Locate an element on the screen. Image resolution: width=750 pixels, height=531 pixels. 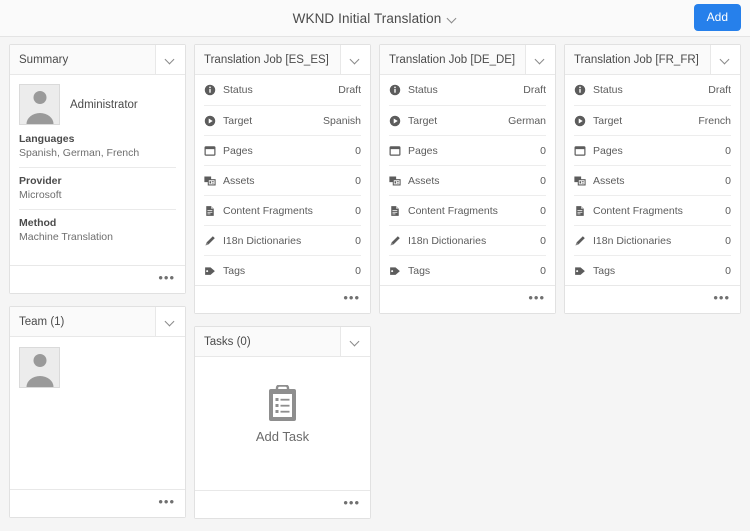
summary-field-label: Method is located at coordinates (38, 223).